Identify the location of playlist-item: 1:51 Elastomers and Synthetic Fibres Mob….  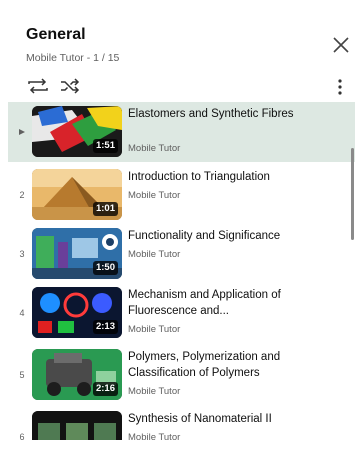
(181, 132).